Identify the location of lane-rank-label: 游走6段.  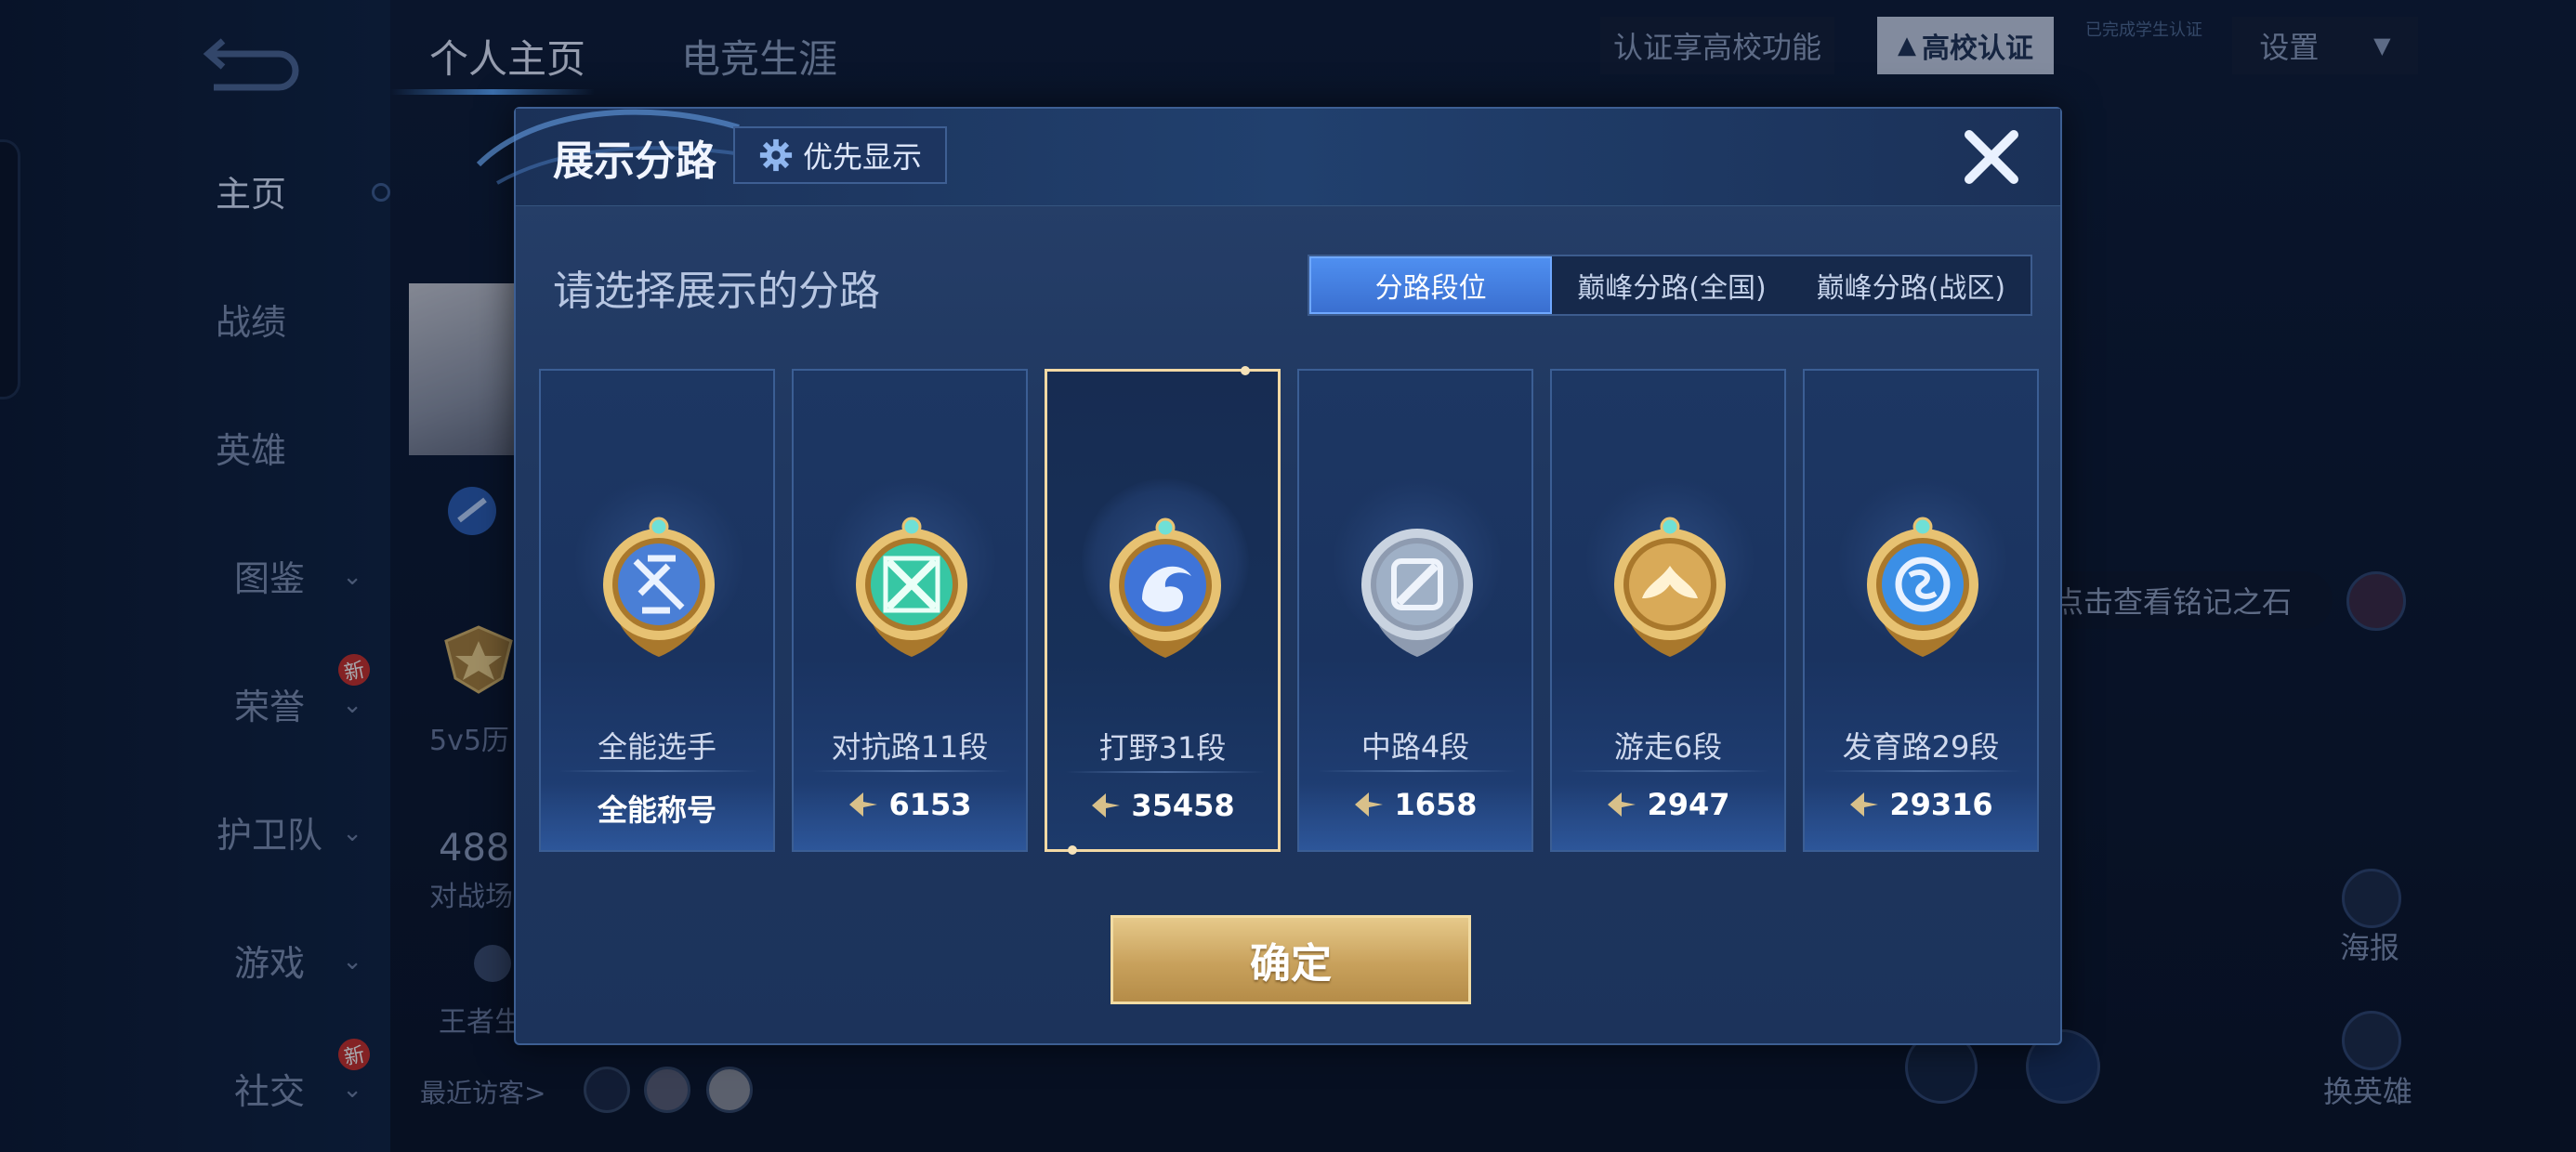
(1668, 747).